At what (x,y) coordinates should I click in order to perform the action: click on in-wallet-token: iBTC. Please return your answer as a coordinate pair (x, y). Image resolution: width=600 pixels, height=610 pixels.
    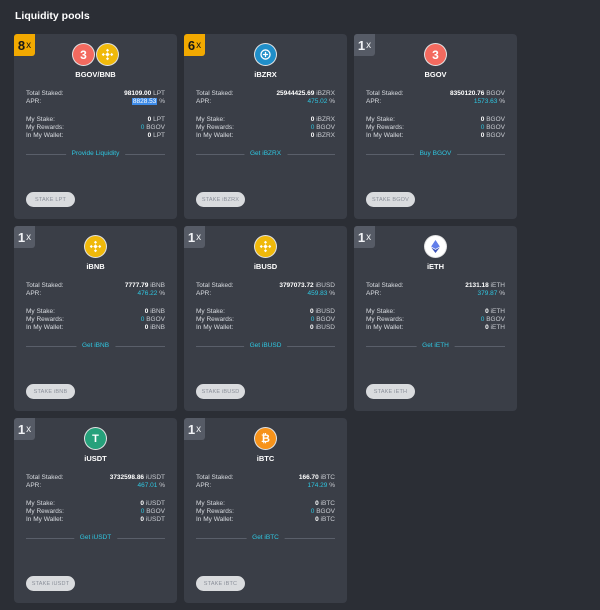
    Looking at the image, I should click on (327, 519).